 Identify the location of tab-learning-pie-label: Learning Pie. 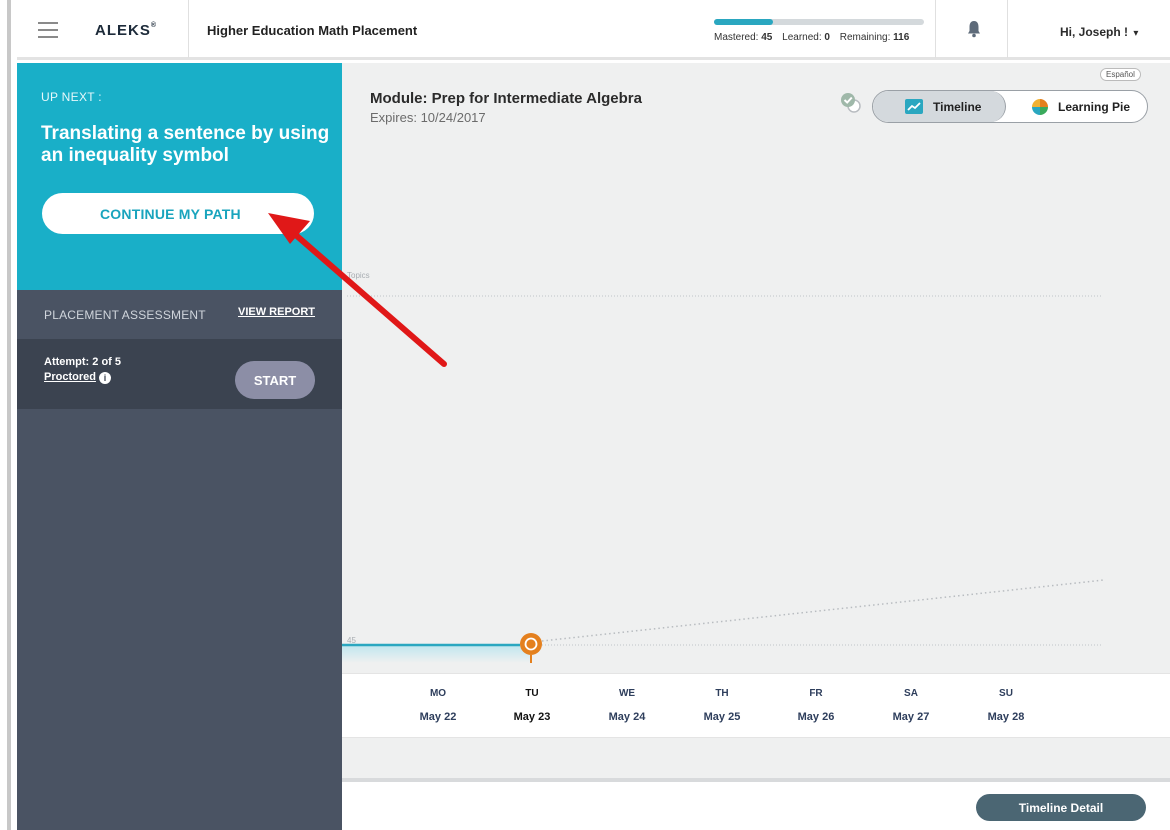
(1094, 107).